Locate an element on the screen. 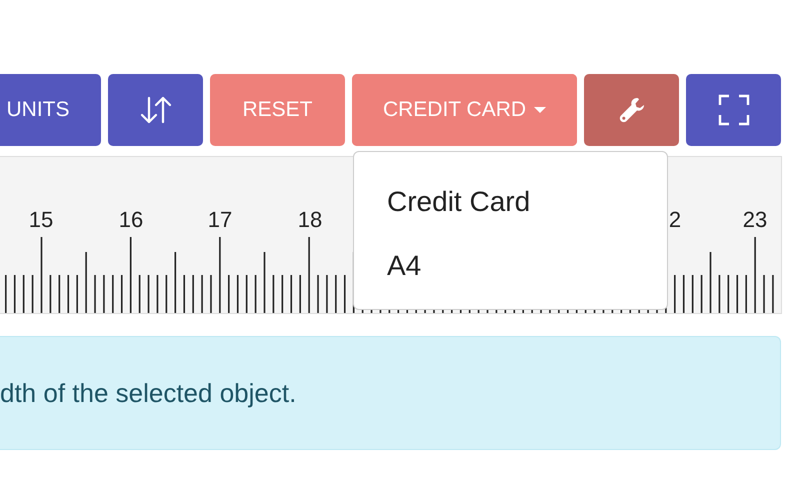 The image size is (800, 500). ruler-label: 23 is located at coordinates (755, 219).